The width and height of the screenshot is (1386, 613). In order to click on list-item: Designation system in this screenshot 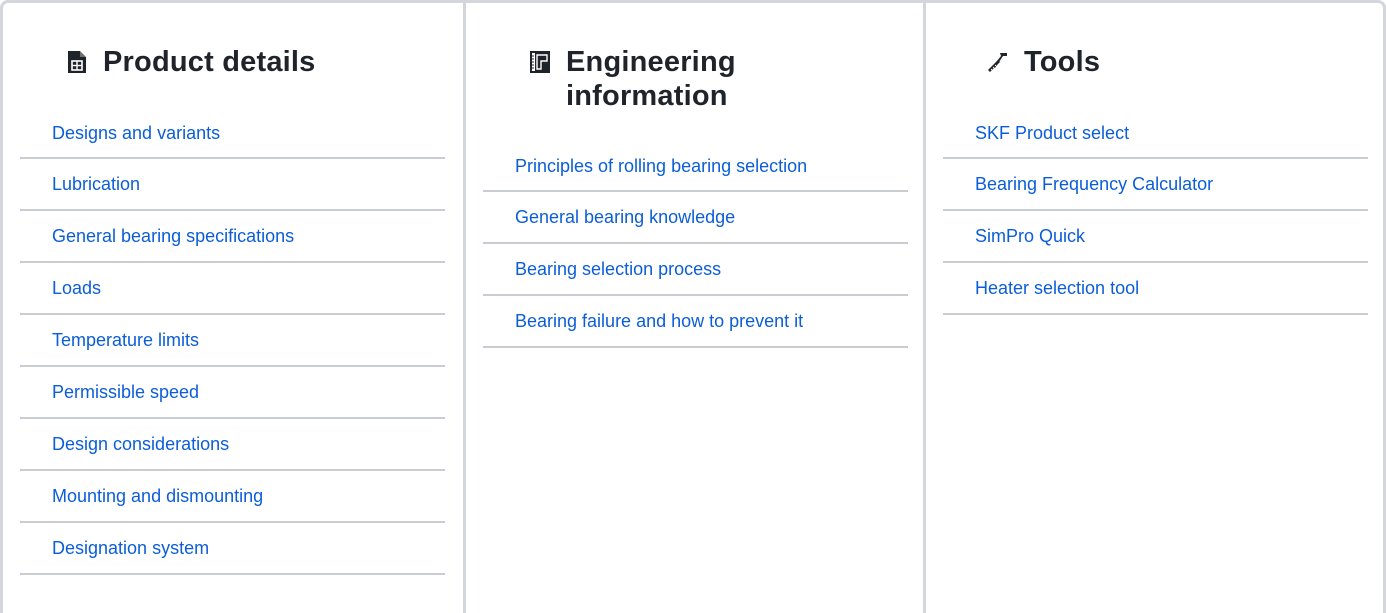, I will do `click(232, 549)`.